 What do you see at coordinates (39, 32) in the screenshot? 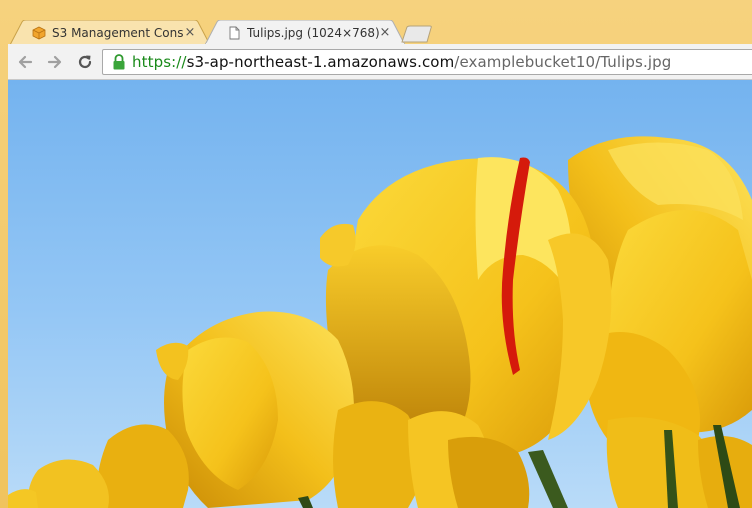
I see `amazon-box-icon` at bounding box center [39, 32].